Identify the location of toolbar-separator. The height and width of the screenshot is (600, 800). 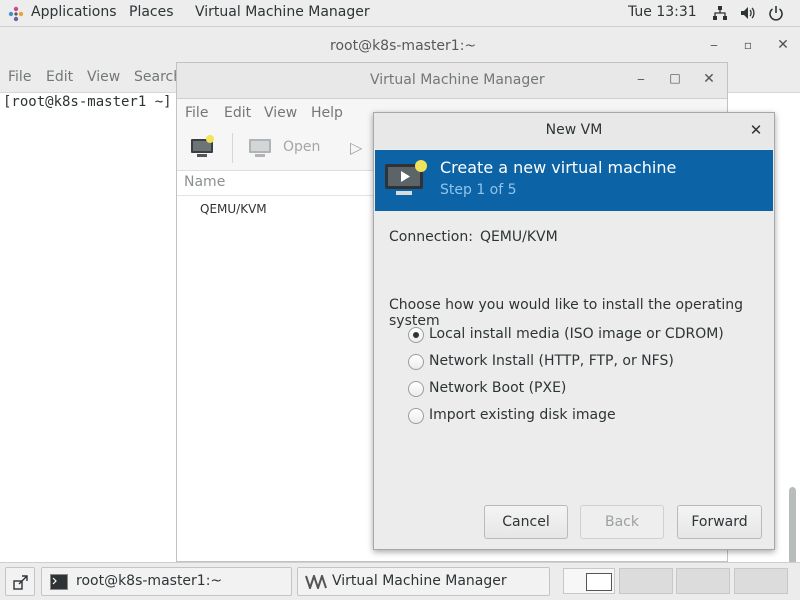
(232, 148).